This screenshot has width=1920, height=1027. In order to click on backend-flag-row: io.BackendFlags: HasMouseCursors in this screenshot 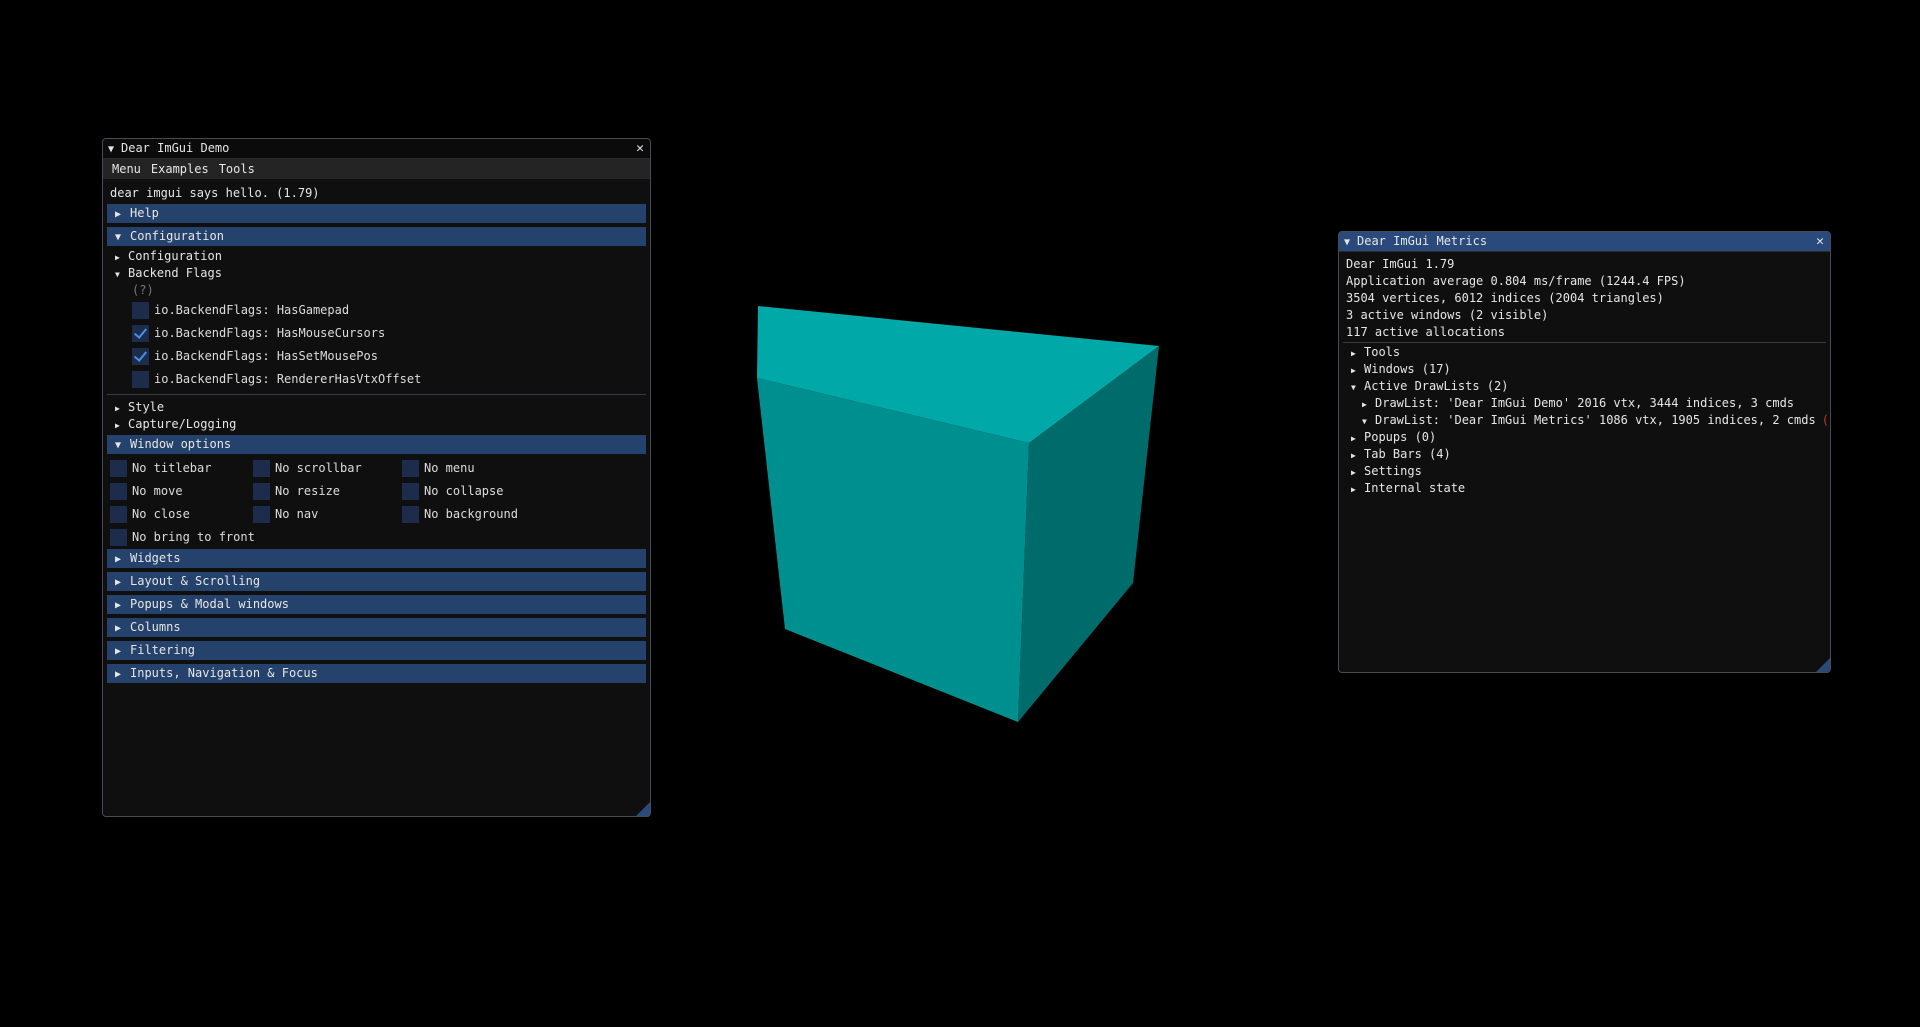, I will do `click(389, 333)`.